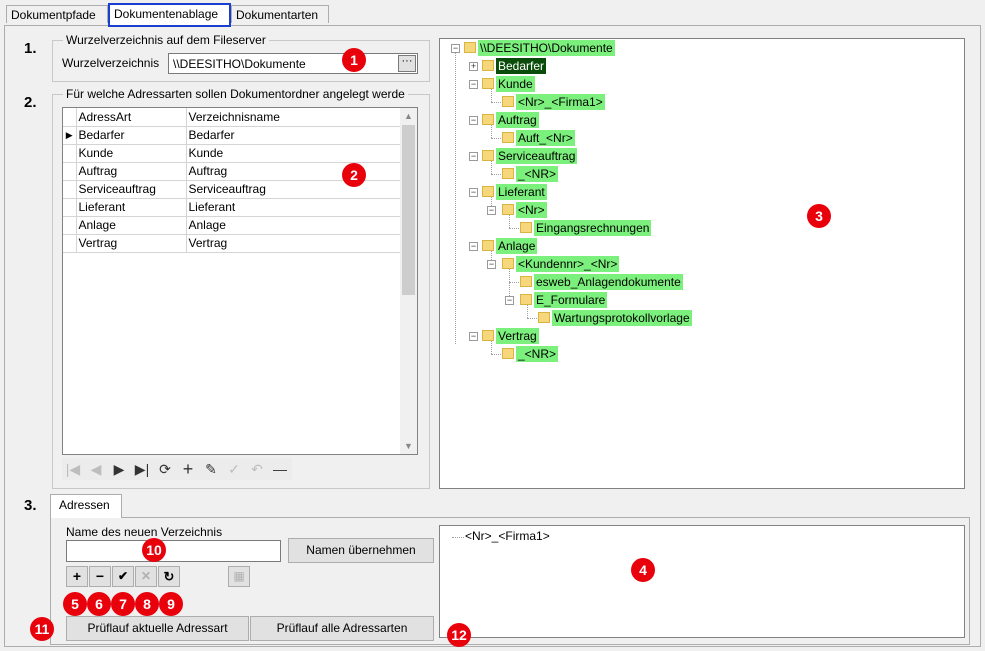  I want to click on apply-name-button: Namen übernehmen, so click(361, 550).